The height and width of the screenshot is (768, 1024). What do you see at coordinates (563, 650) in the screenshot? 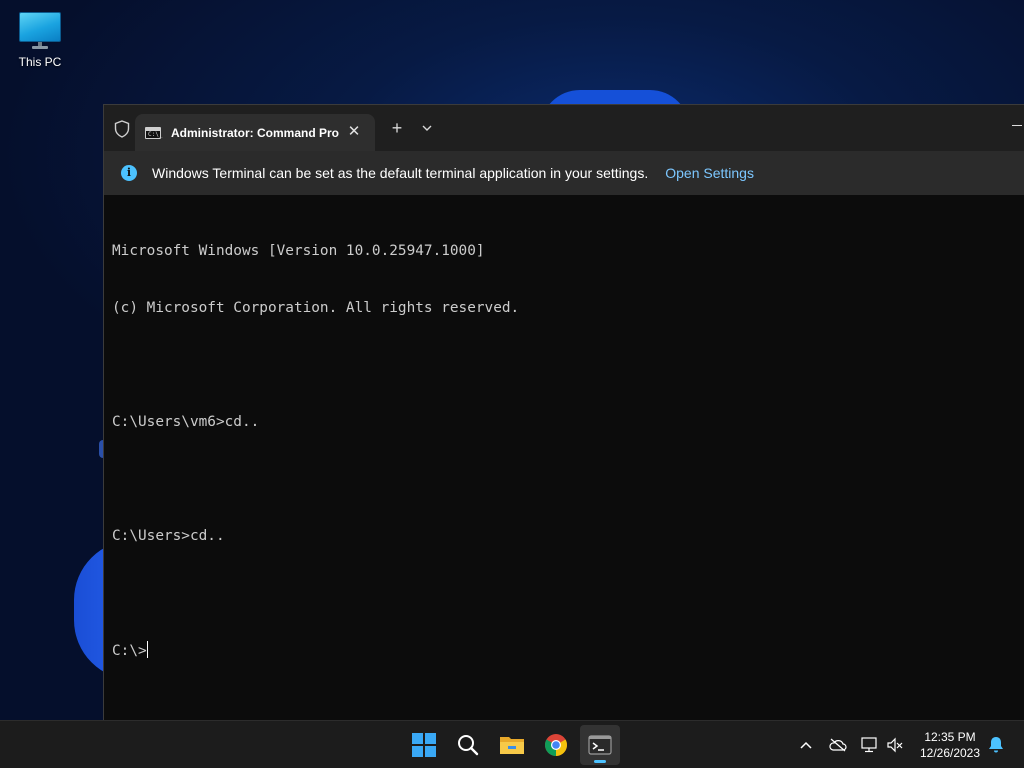
I see `prompt-line: C:\>` at bounding box center [563, 650].